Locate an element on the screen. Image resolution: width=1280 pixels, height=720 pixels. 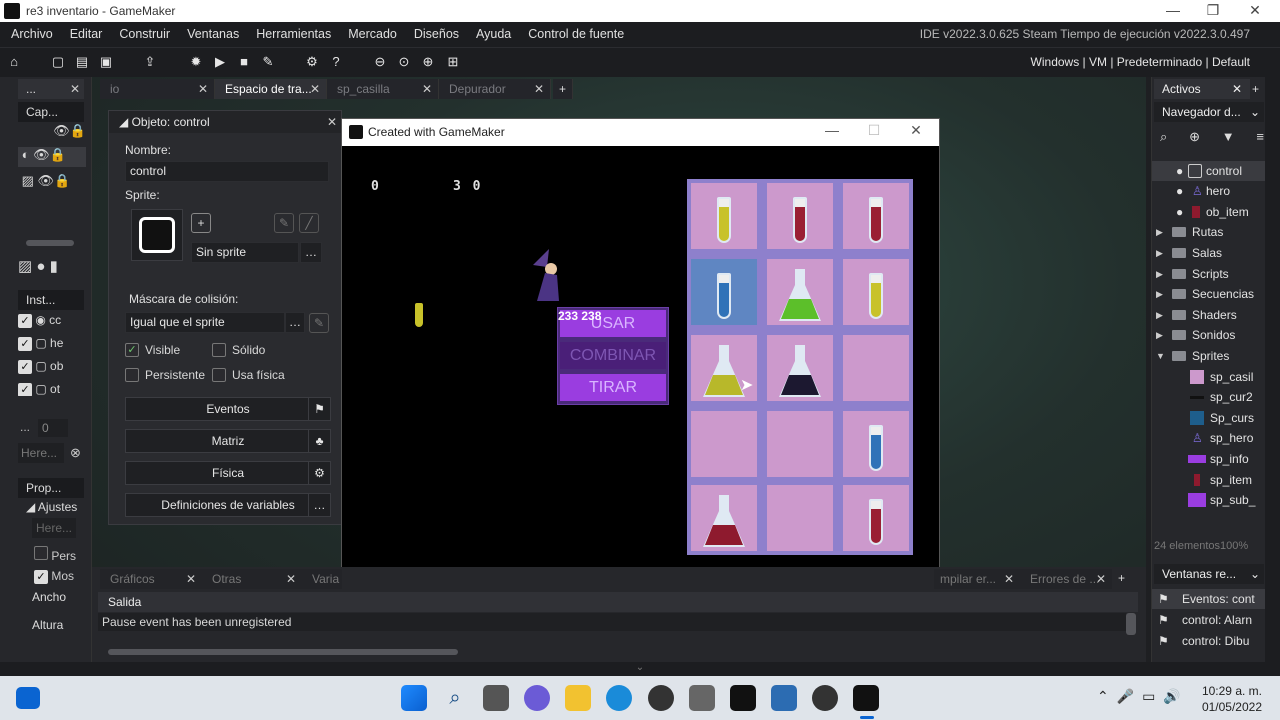
tab-sp-casilla: sp_casilla ✕ is located at coordinates (383, 89).